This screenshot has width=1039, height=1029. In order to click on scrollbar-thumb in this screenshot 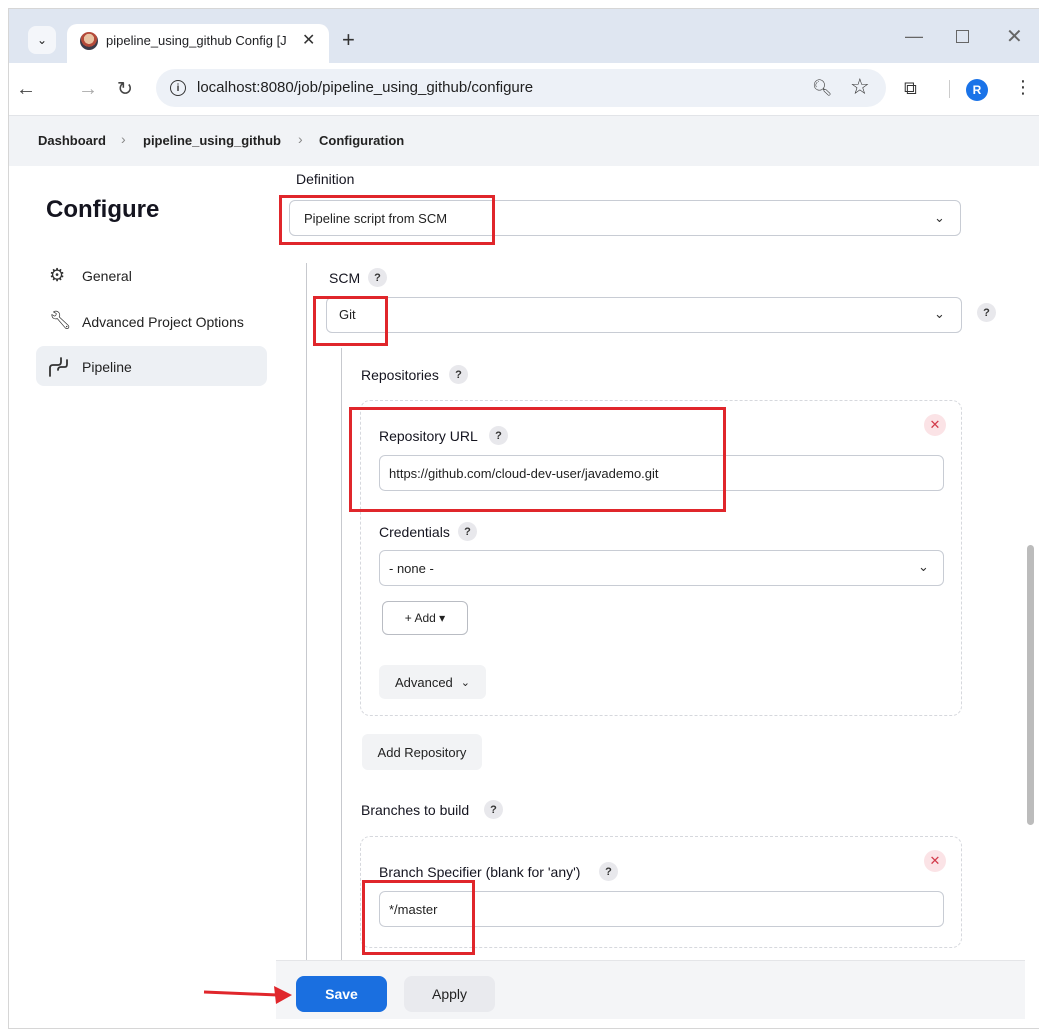, I will do `click(1030, 685)`.